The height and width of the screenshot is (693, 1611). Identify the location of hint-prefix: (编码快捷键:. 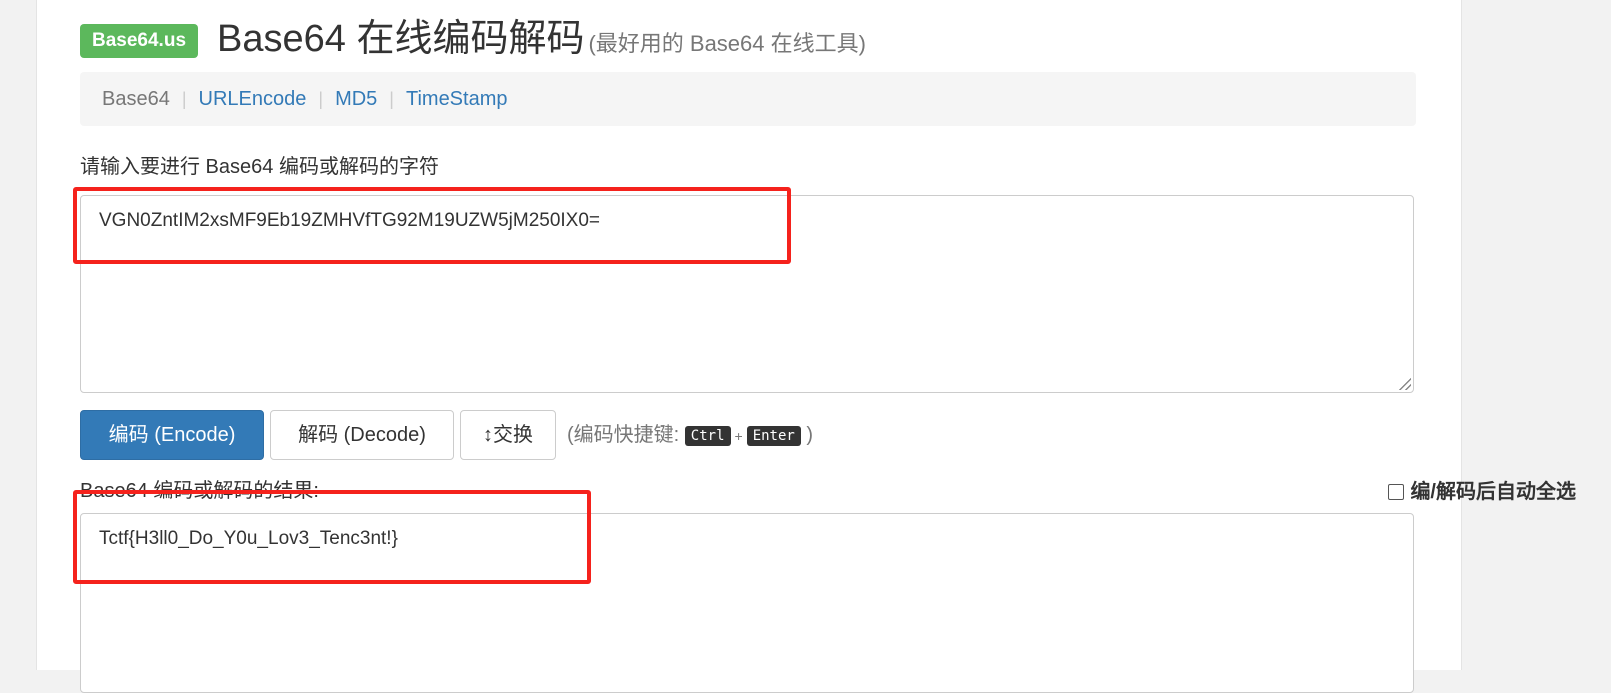
(623, 435).